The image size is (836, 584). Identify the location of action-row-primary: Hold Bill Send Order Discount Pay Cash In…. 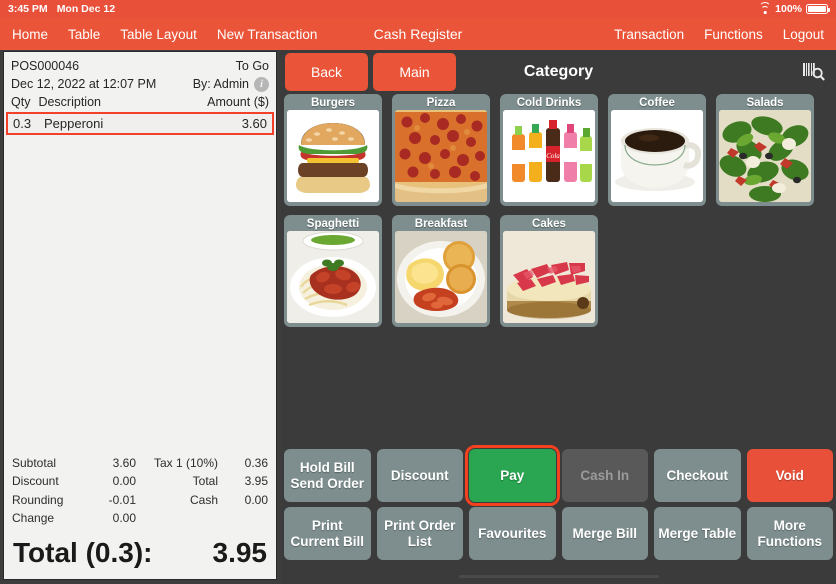
(558, 475).